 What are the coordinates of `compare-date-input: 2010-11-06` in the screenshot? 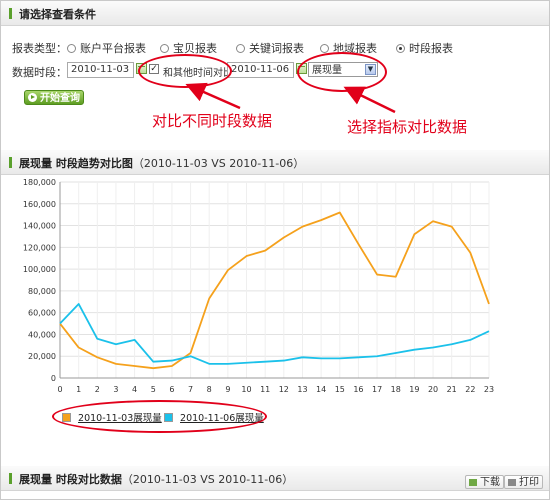 It's located at (260, 70).